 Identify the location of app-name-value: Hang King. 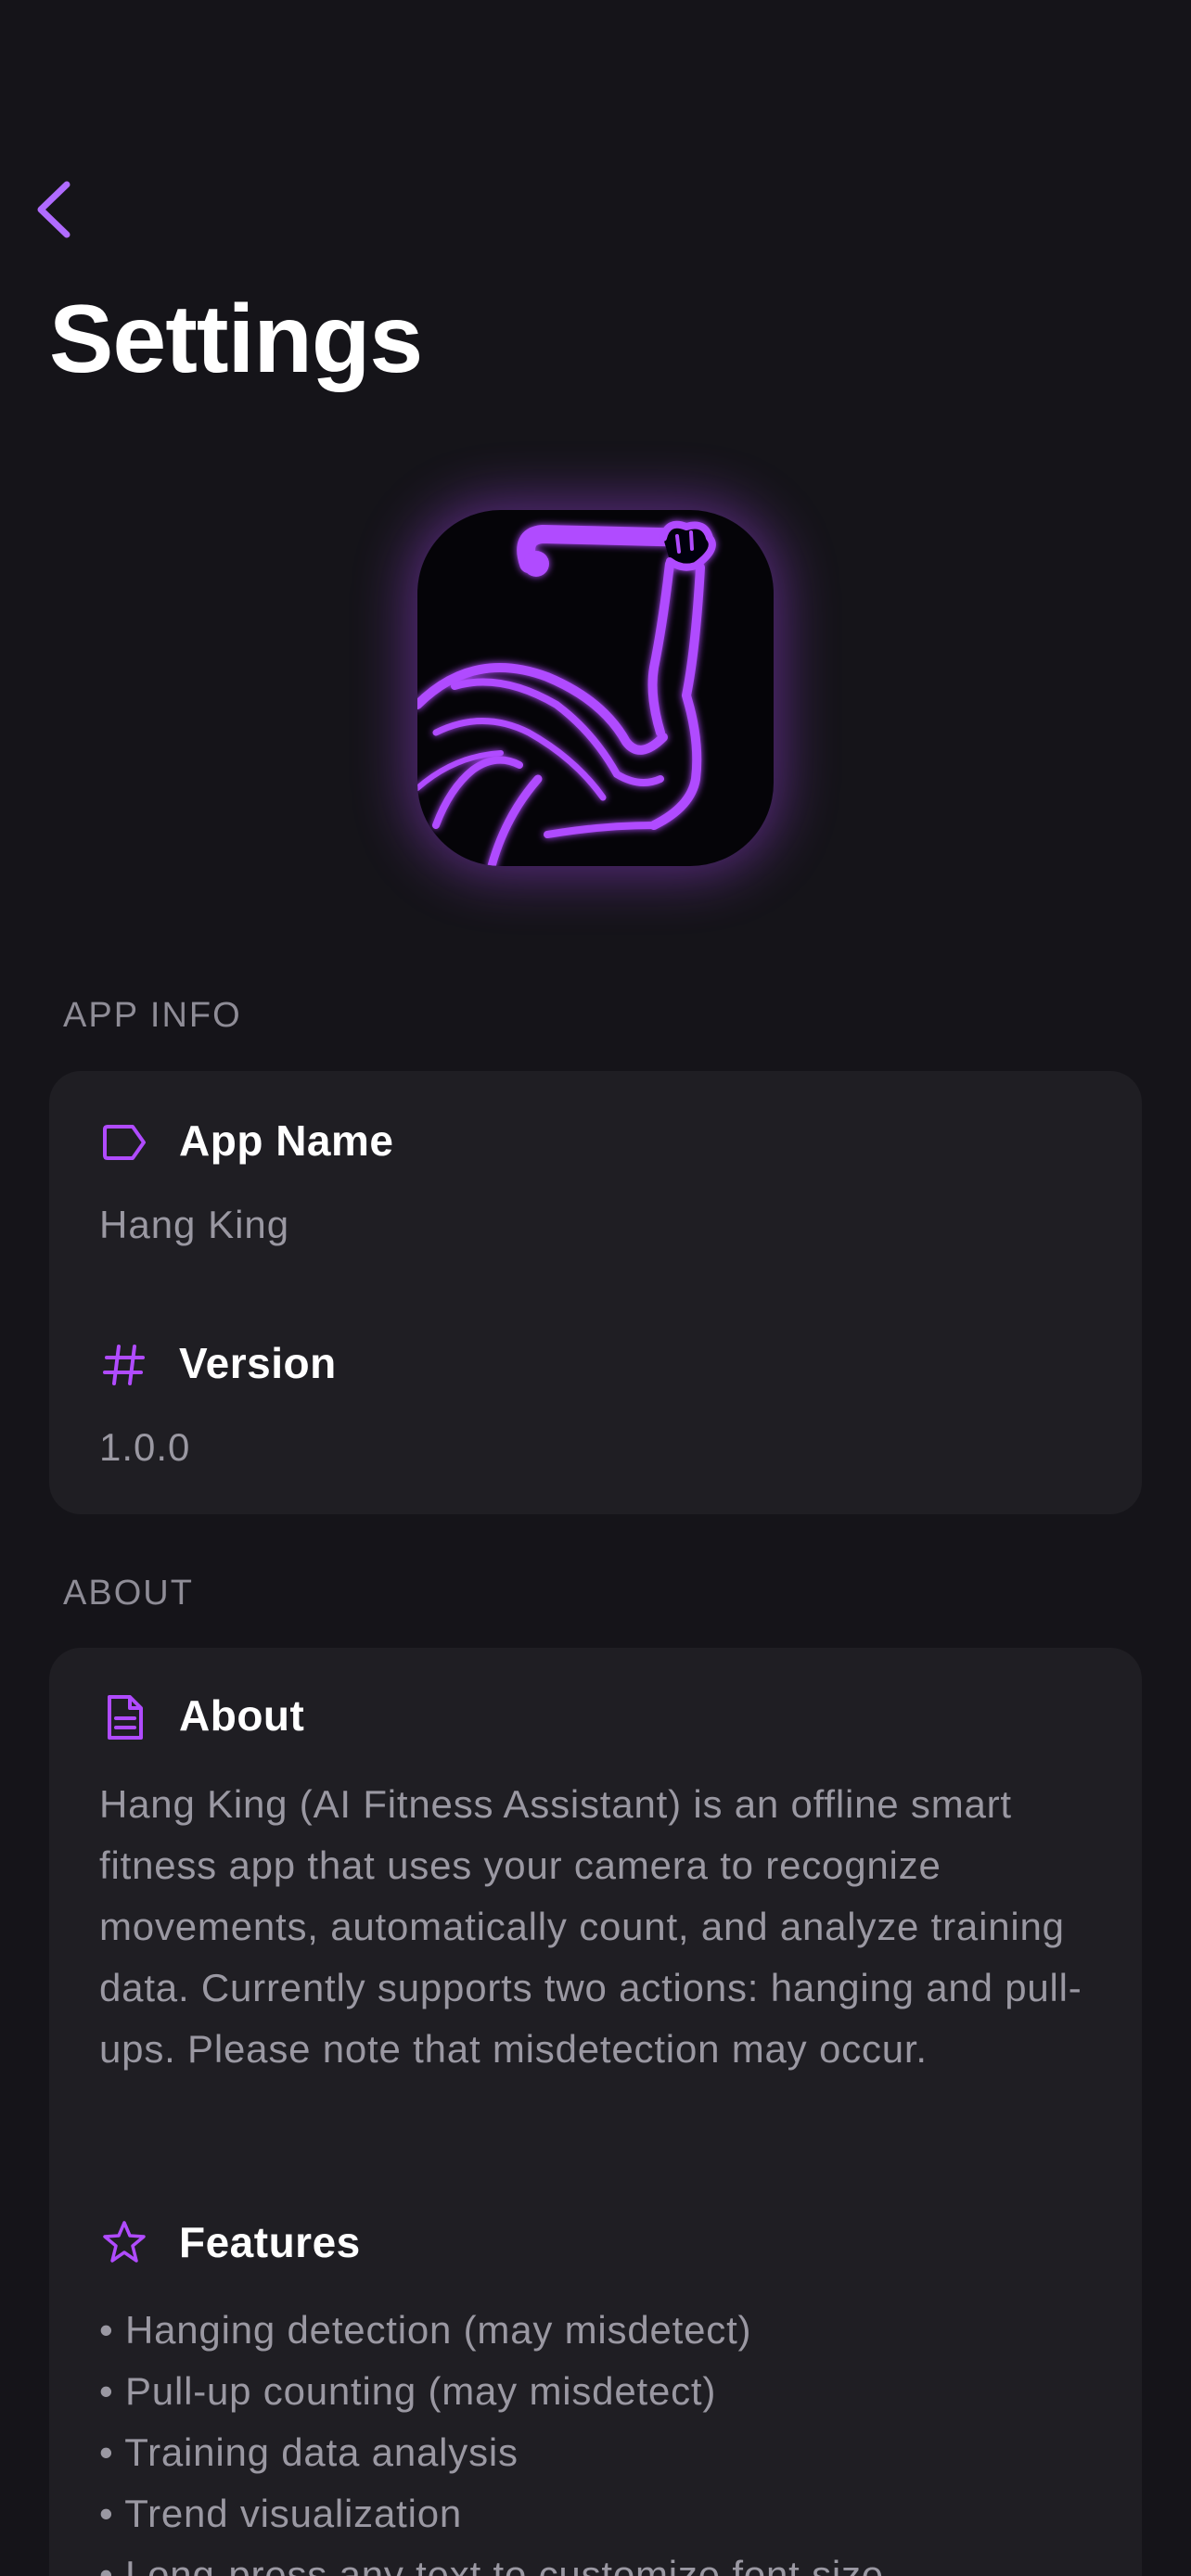
(194, 1224).